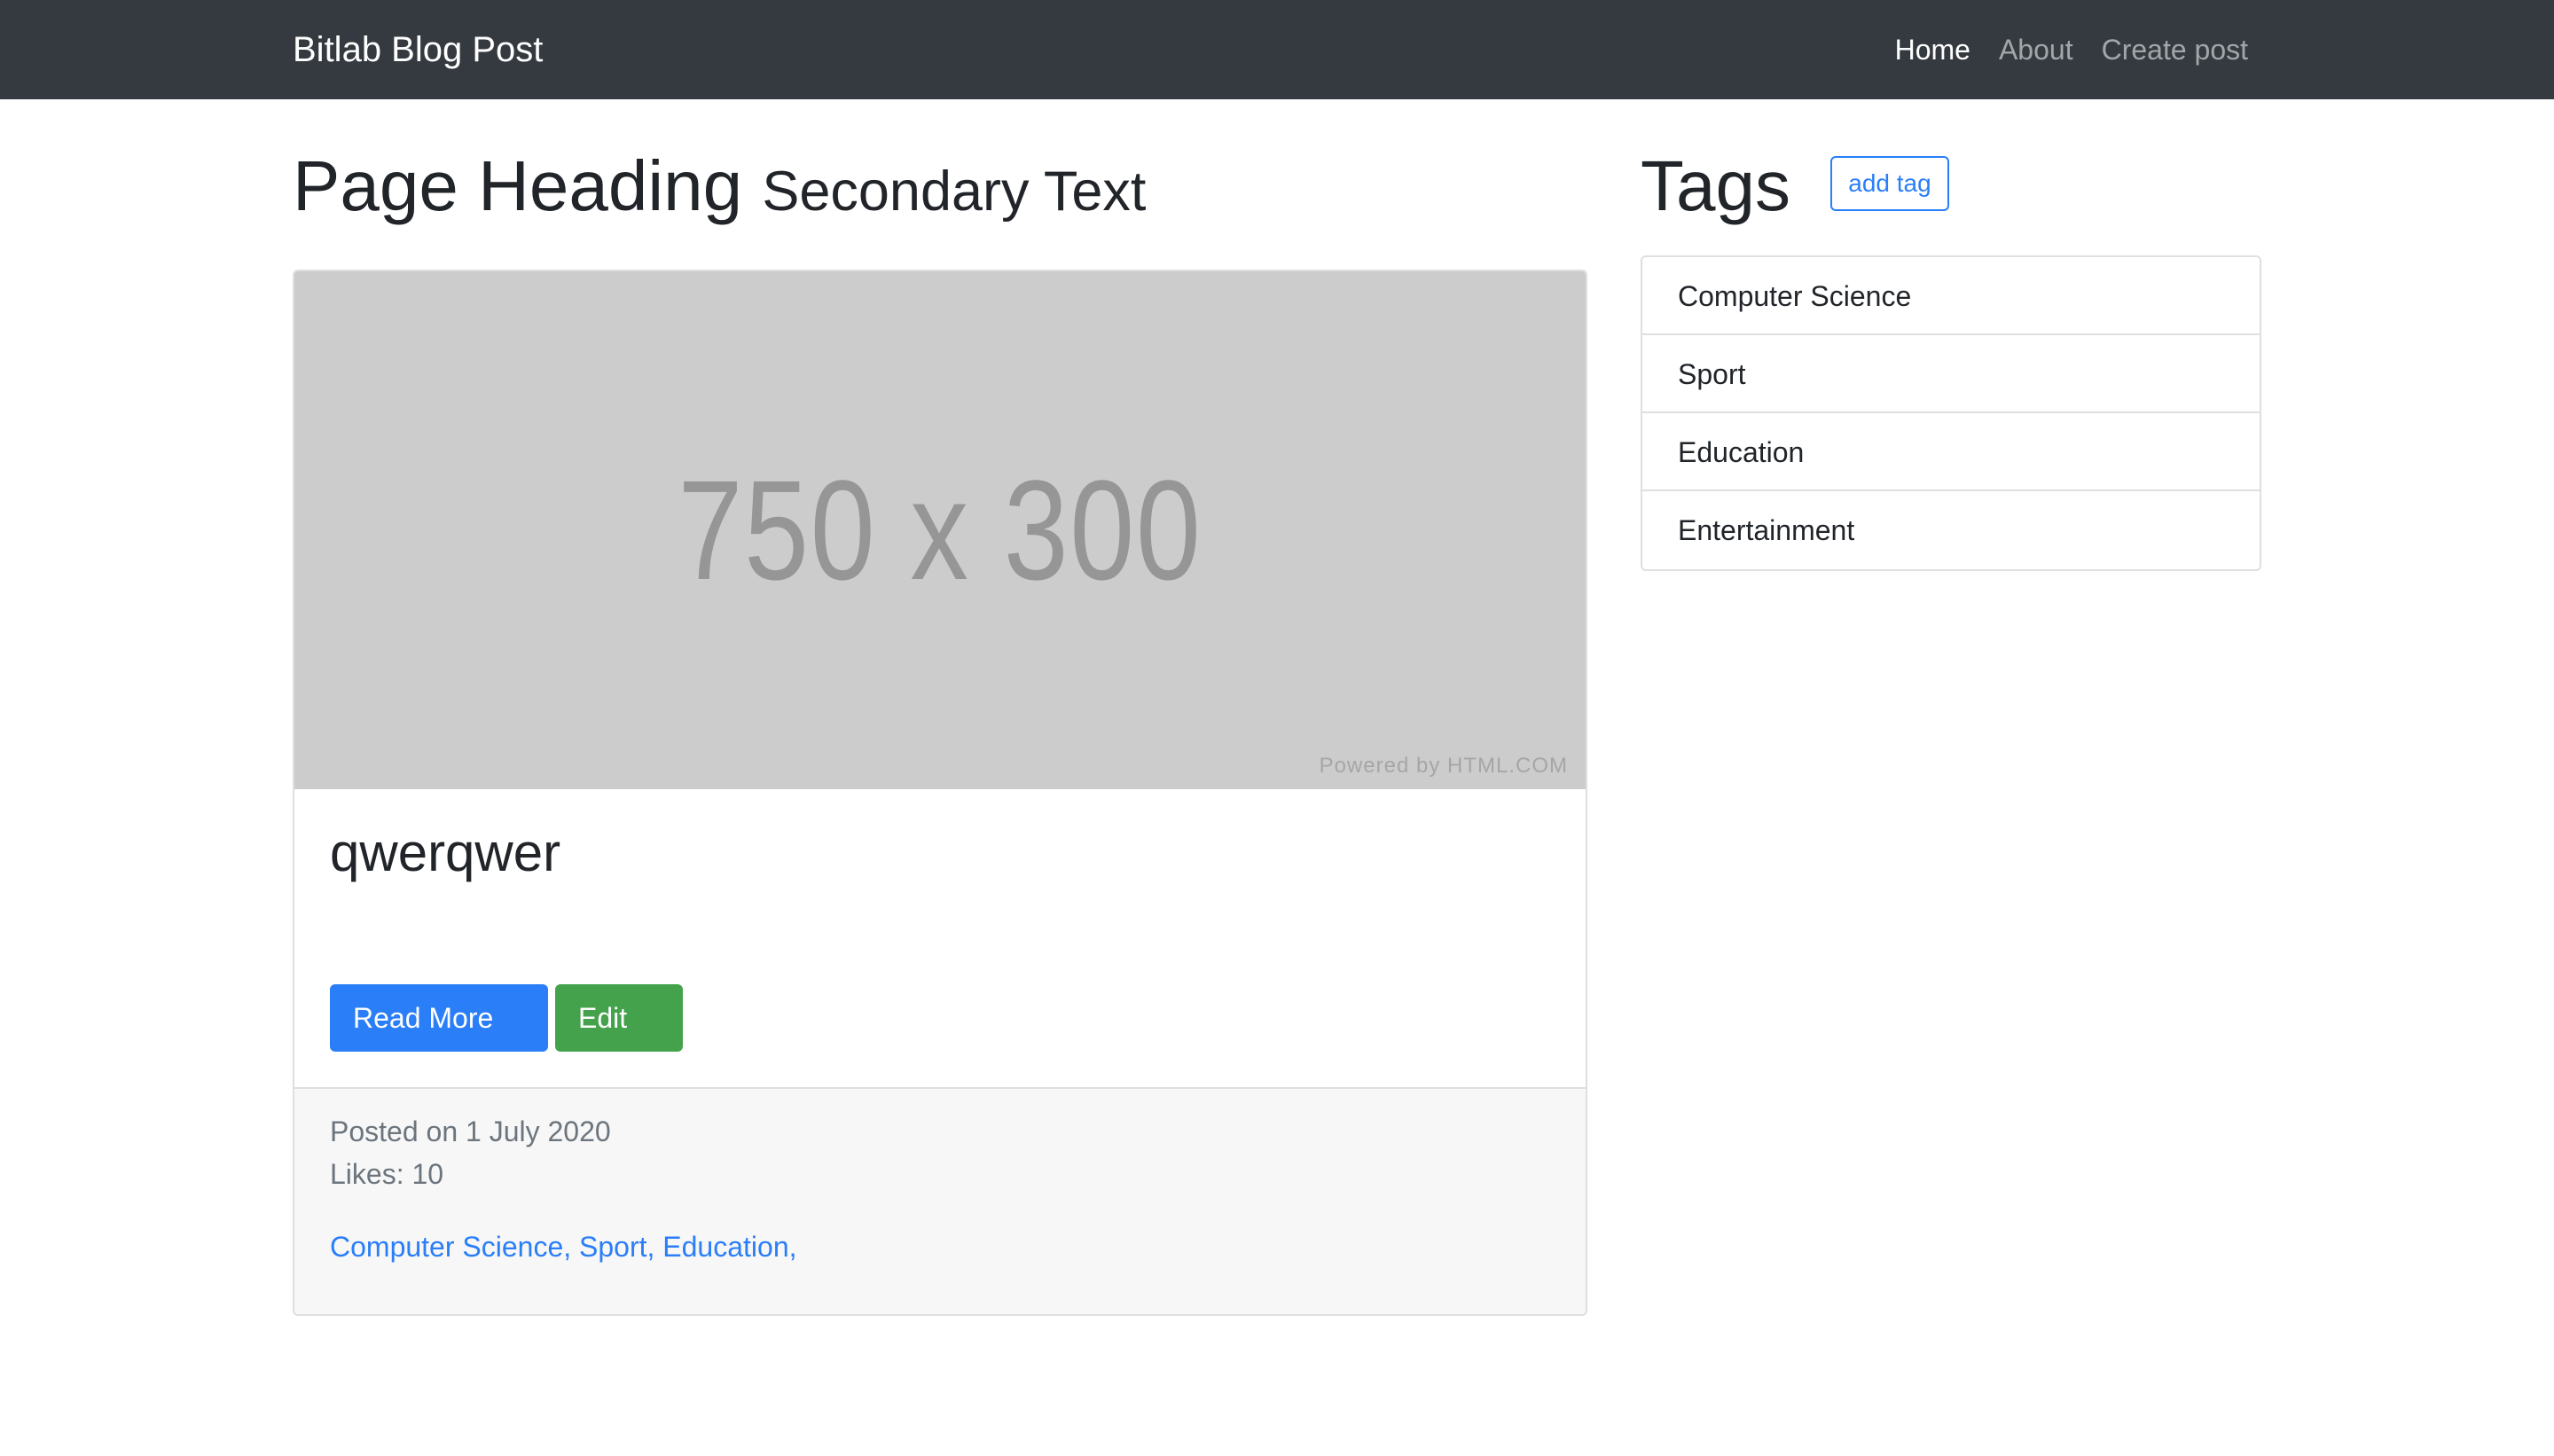  I want to click on nav-home: Home, so click(1932, 50).